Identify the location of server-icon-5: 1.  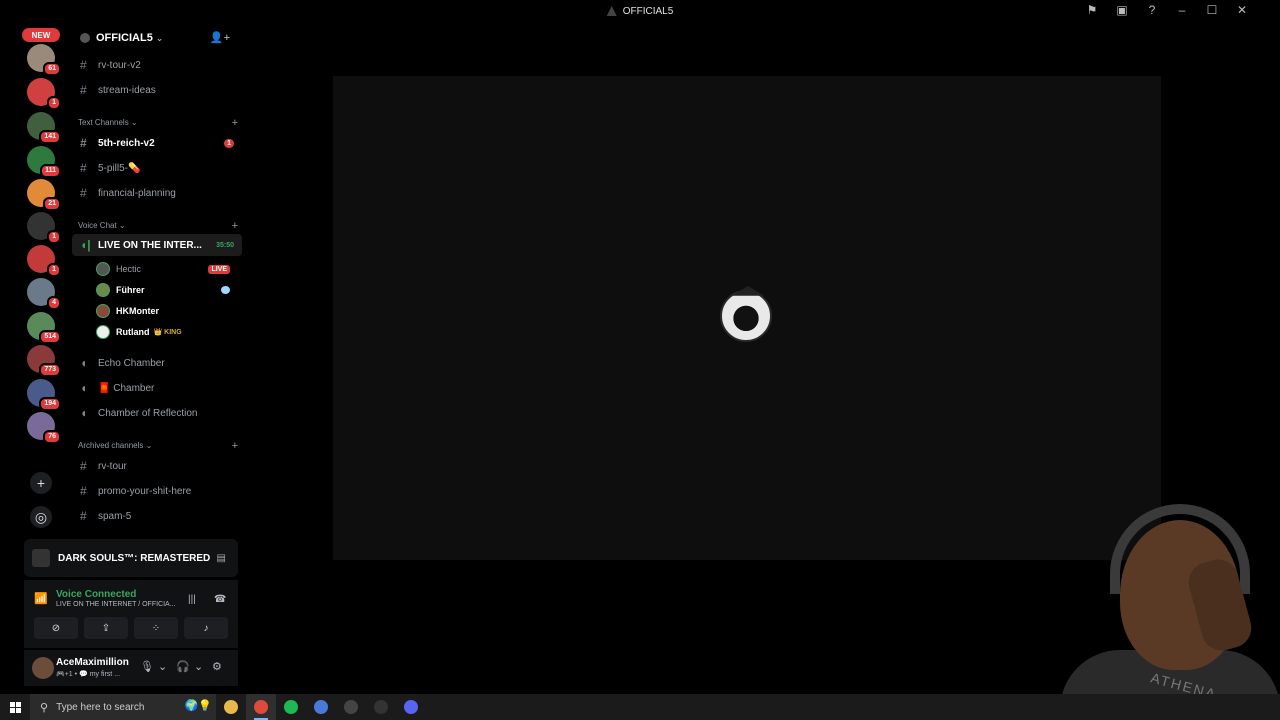
(44, 228).